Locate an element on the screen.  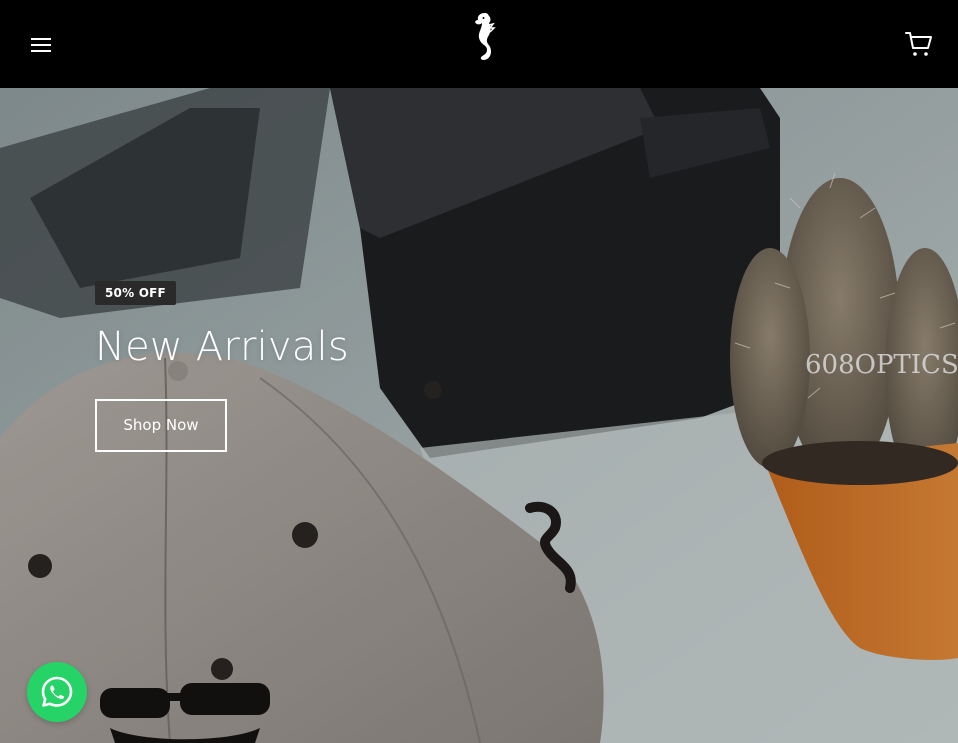
discount-badge: 50% OFF is located at coordinates (135, 293).